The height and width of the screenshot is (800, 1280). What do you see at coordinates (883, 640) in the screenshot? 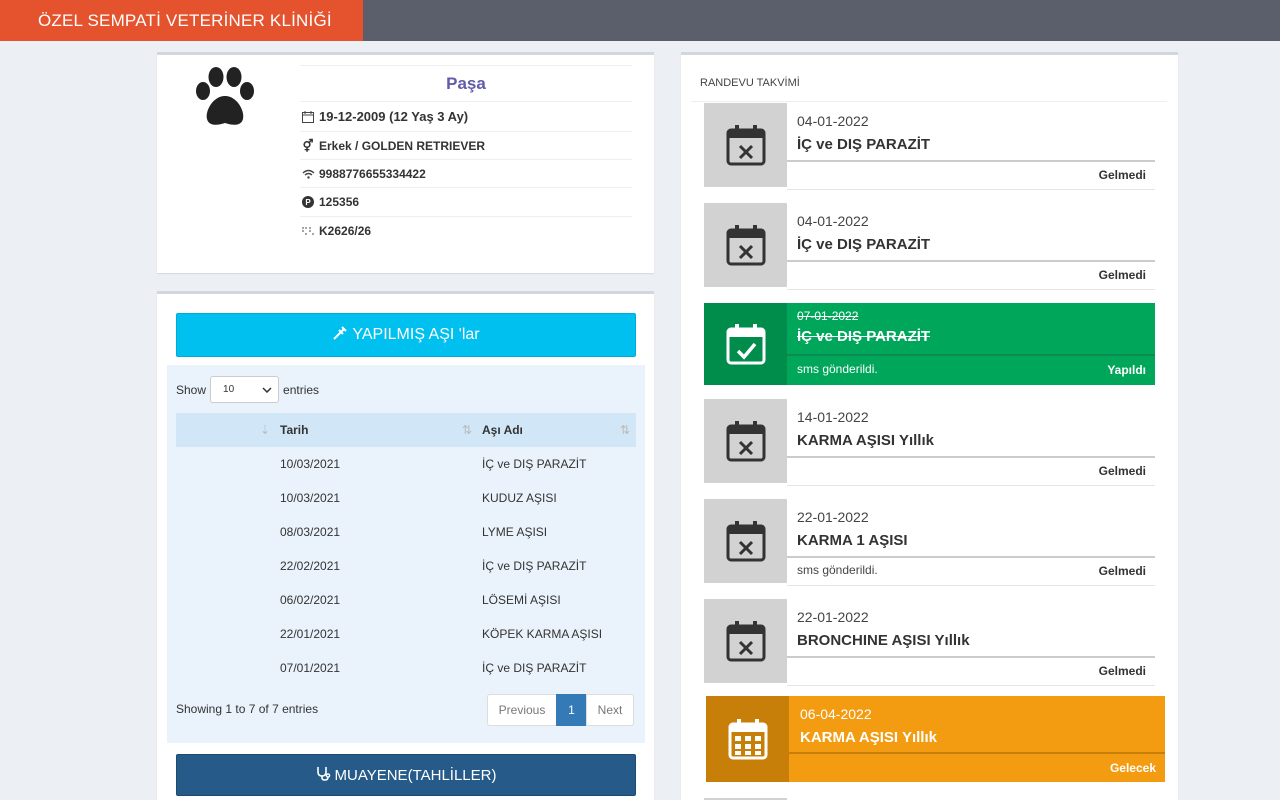
I see `appointment-name: BRONCHINE AŞISI Yıllık` at bounding box center [883, 640].